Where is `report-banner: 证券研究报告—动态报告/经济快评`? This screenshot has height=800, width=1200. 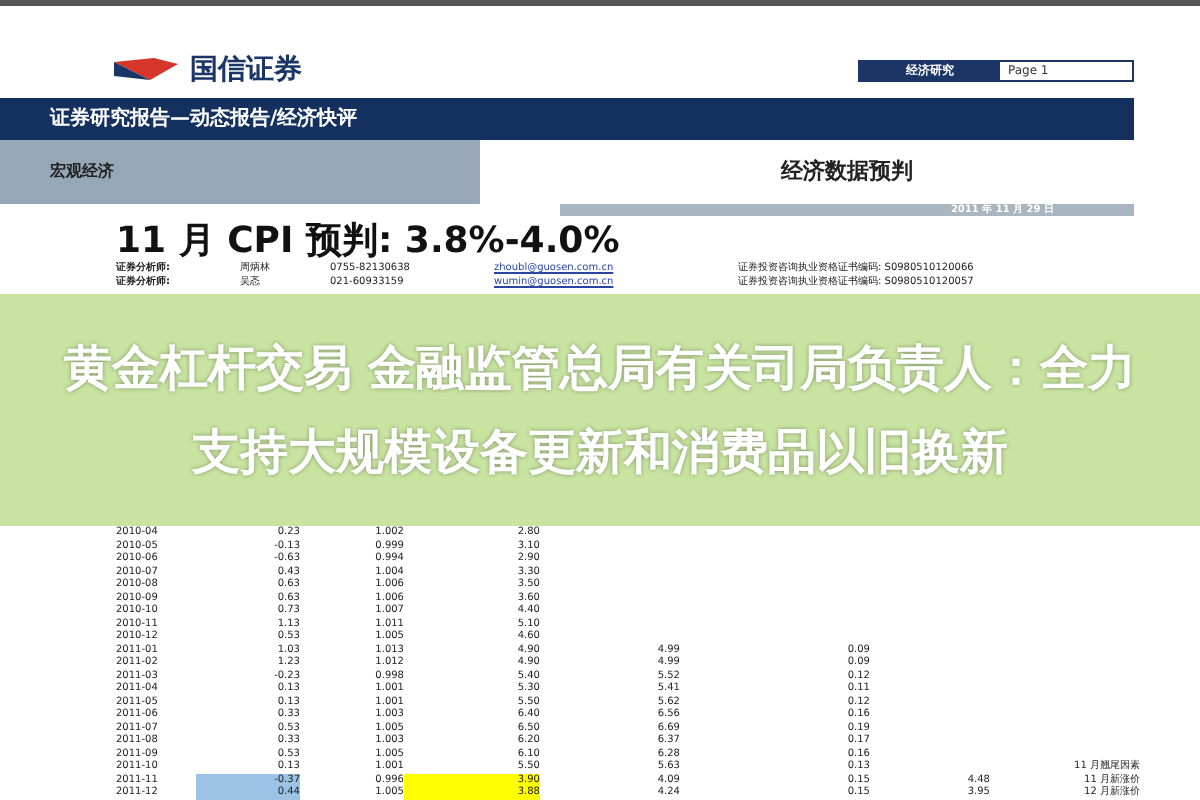
report-banner: 证券研究报告—动态报告/经济快评 is located at coordinates (567, 119).